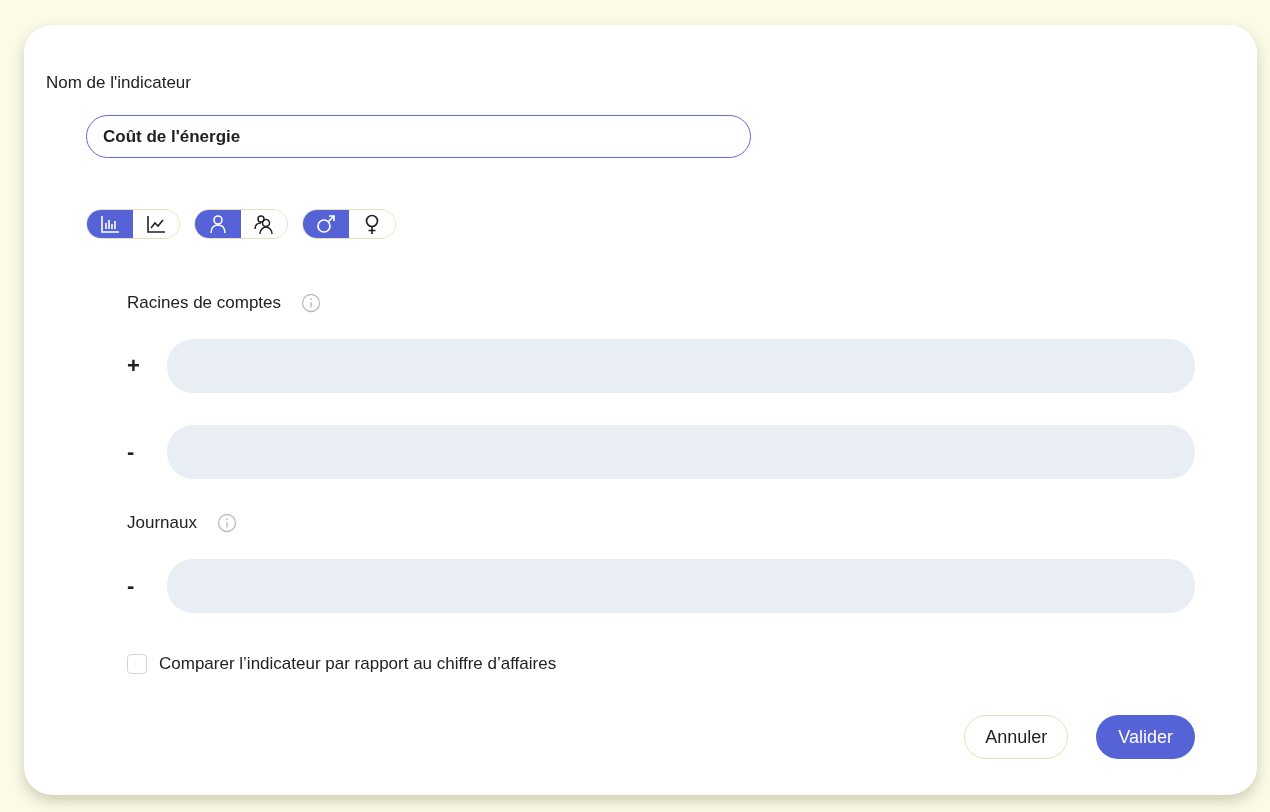  What do you see at coordinates (418, 136) in the screenshot?
I see `name-input-field: Coût de l'énergie` at bounding box center [418, 136].